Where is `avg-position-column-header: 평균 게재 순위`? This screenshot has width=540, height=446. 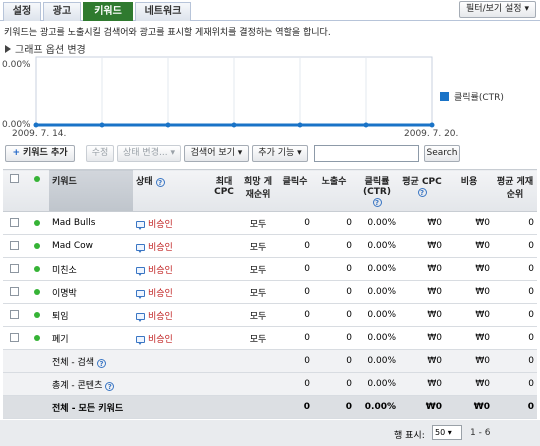
avg-position-column-header: 평균 게재 순위 is located at coordinates (515, 190).